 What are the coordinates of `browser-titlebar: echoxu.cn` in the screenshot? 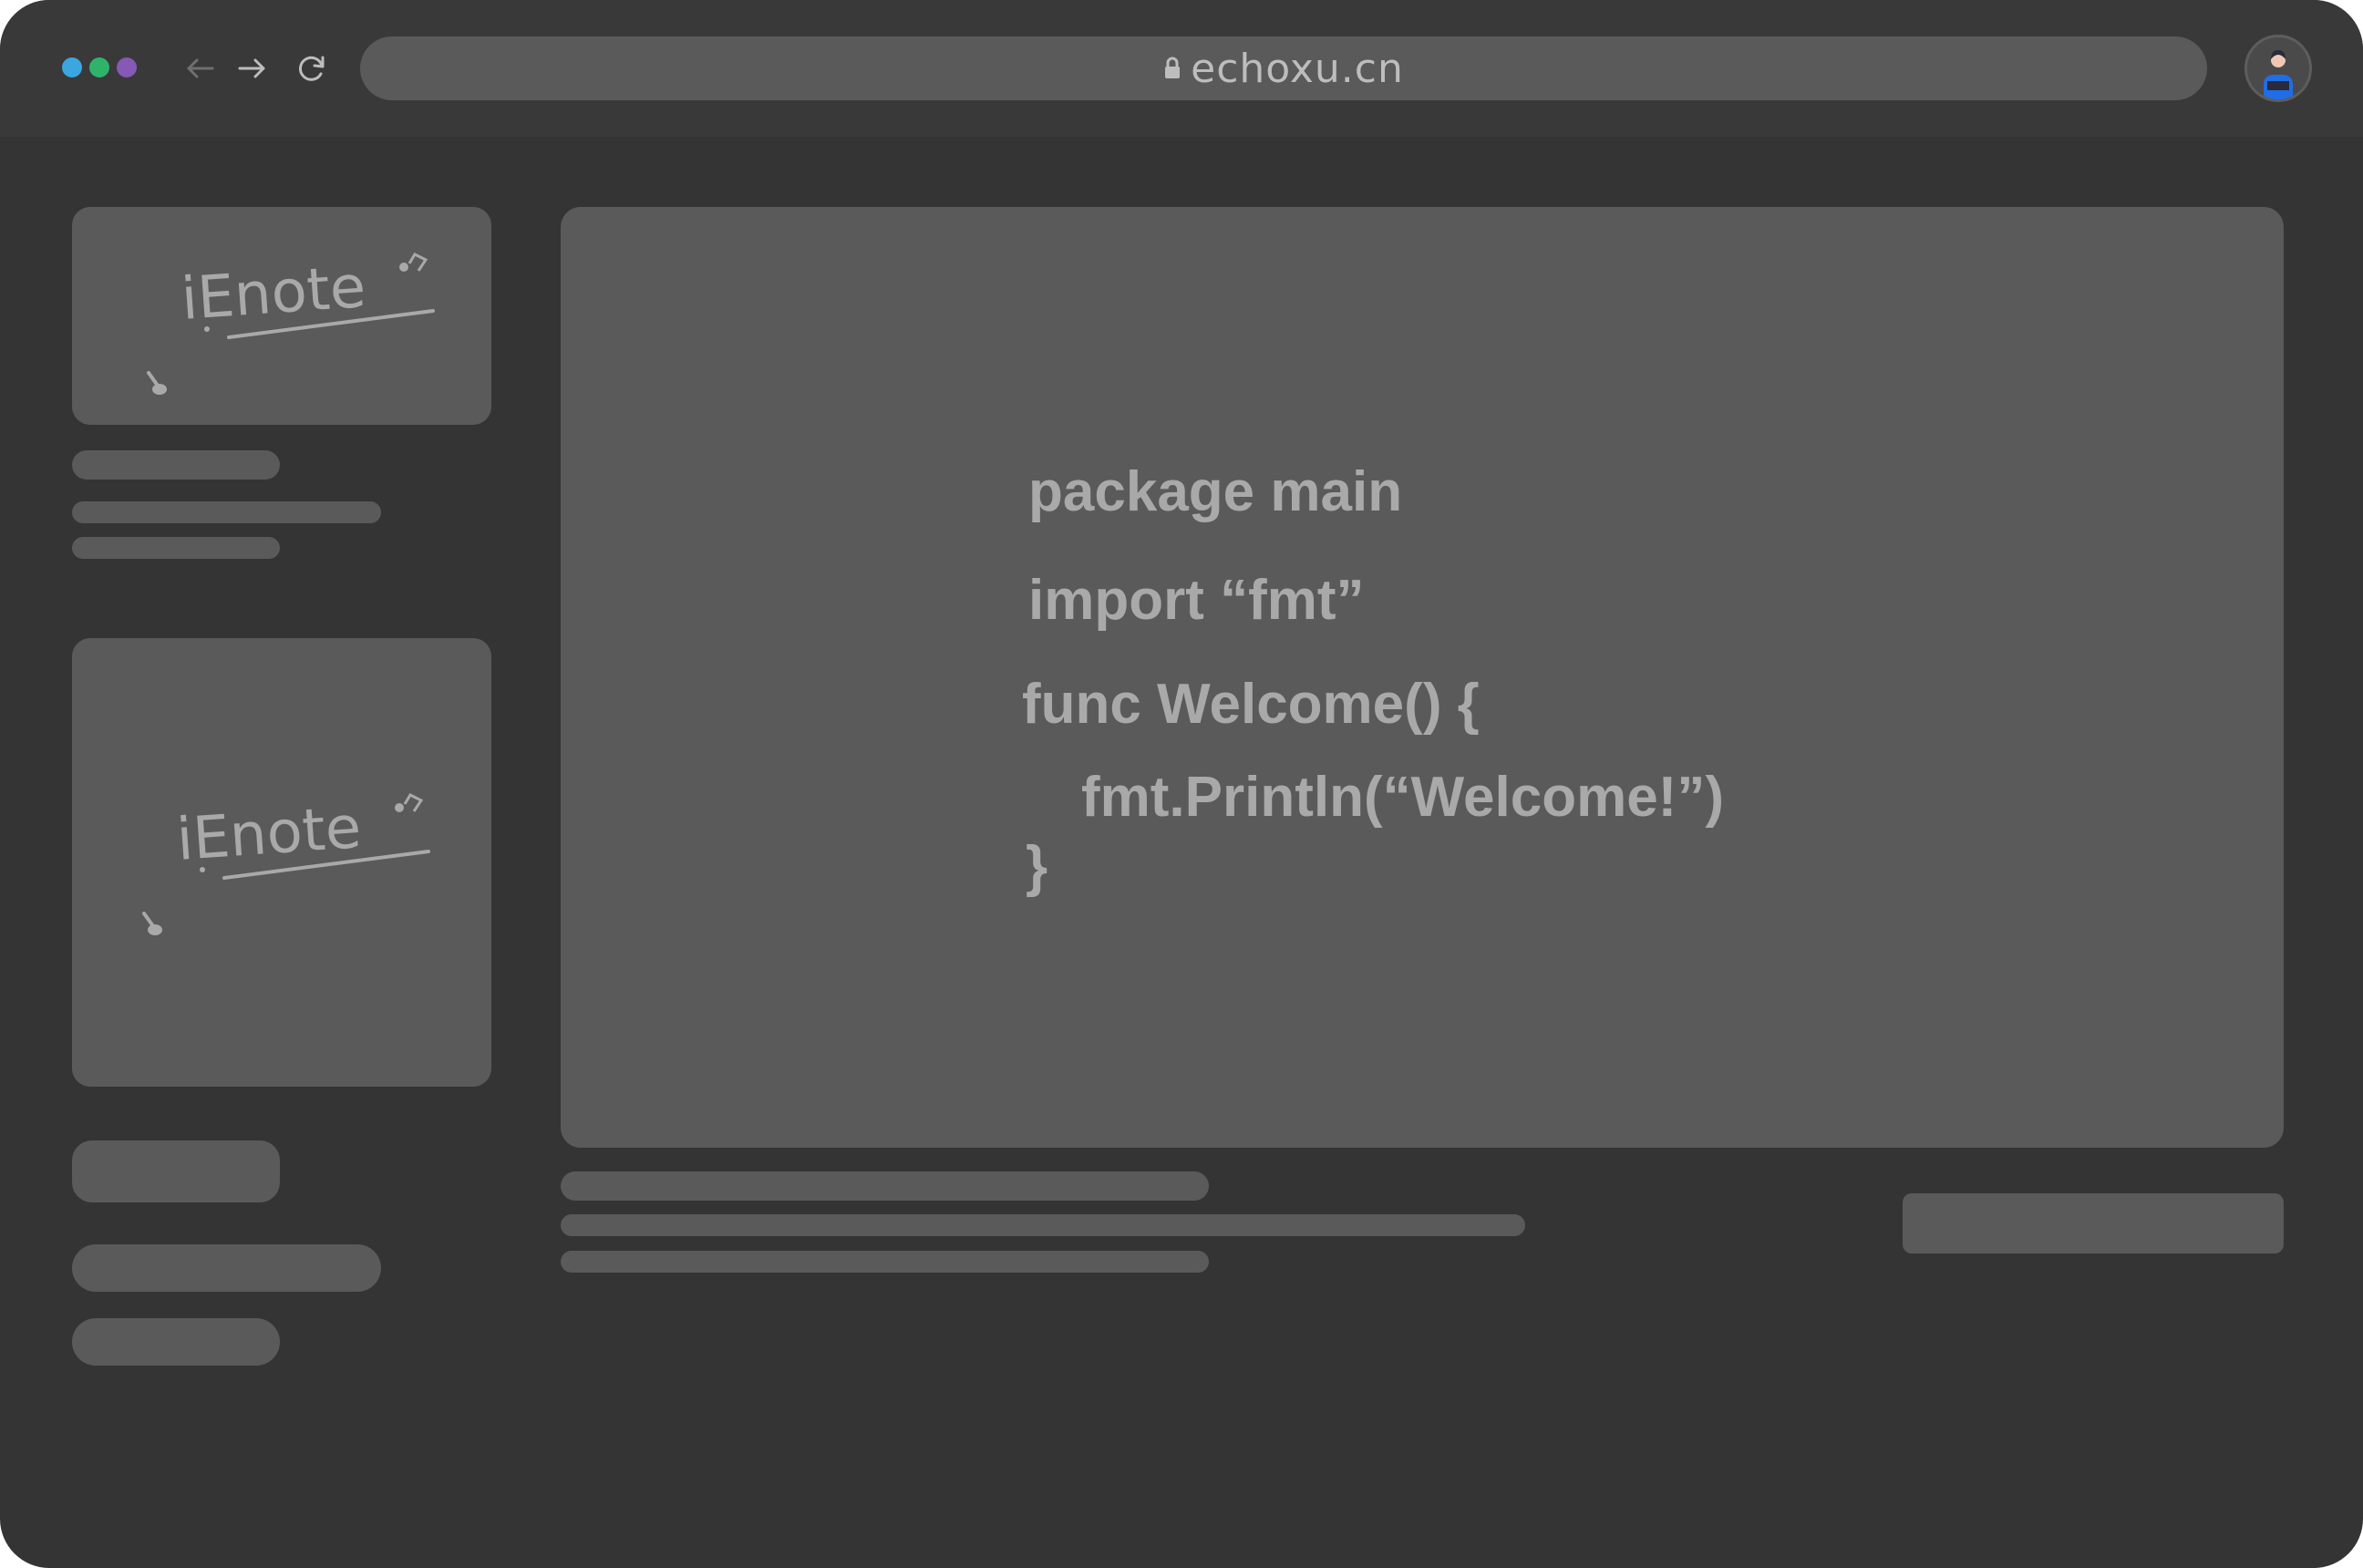 It's located at (1181, 68).